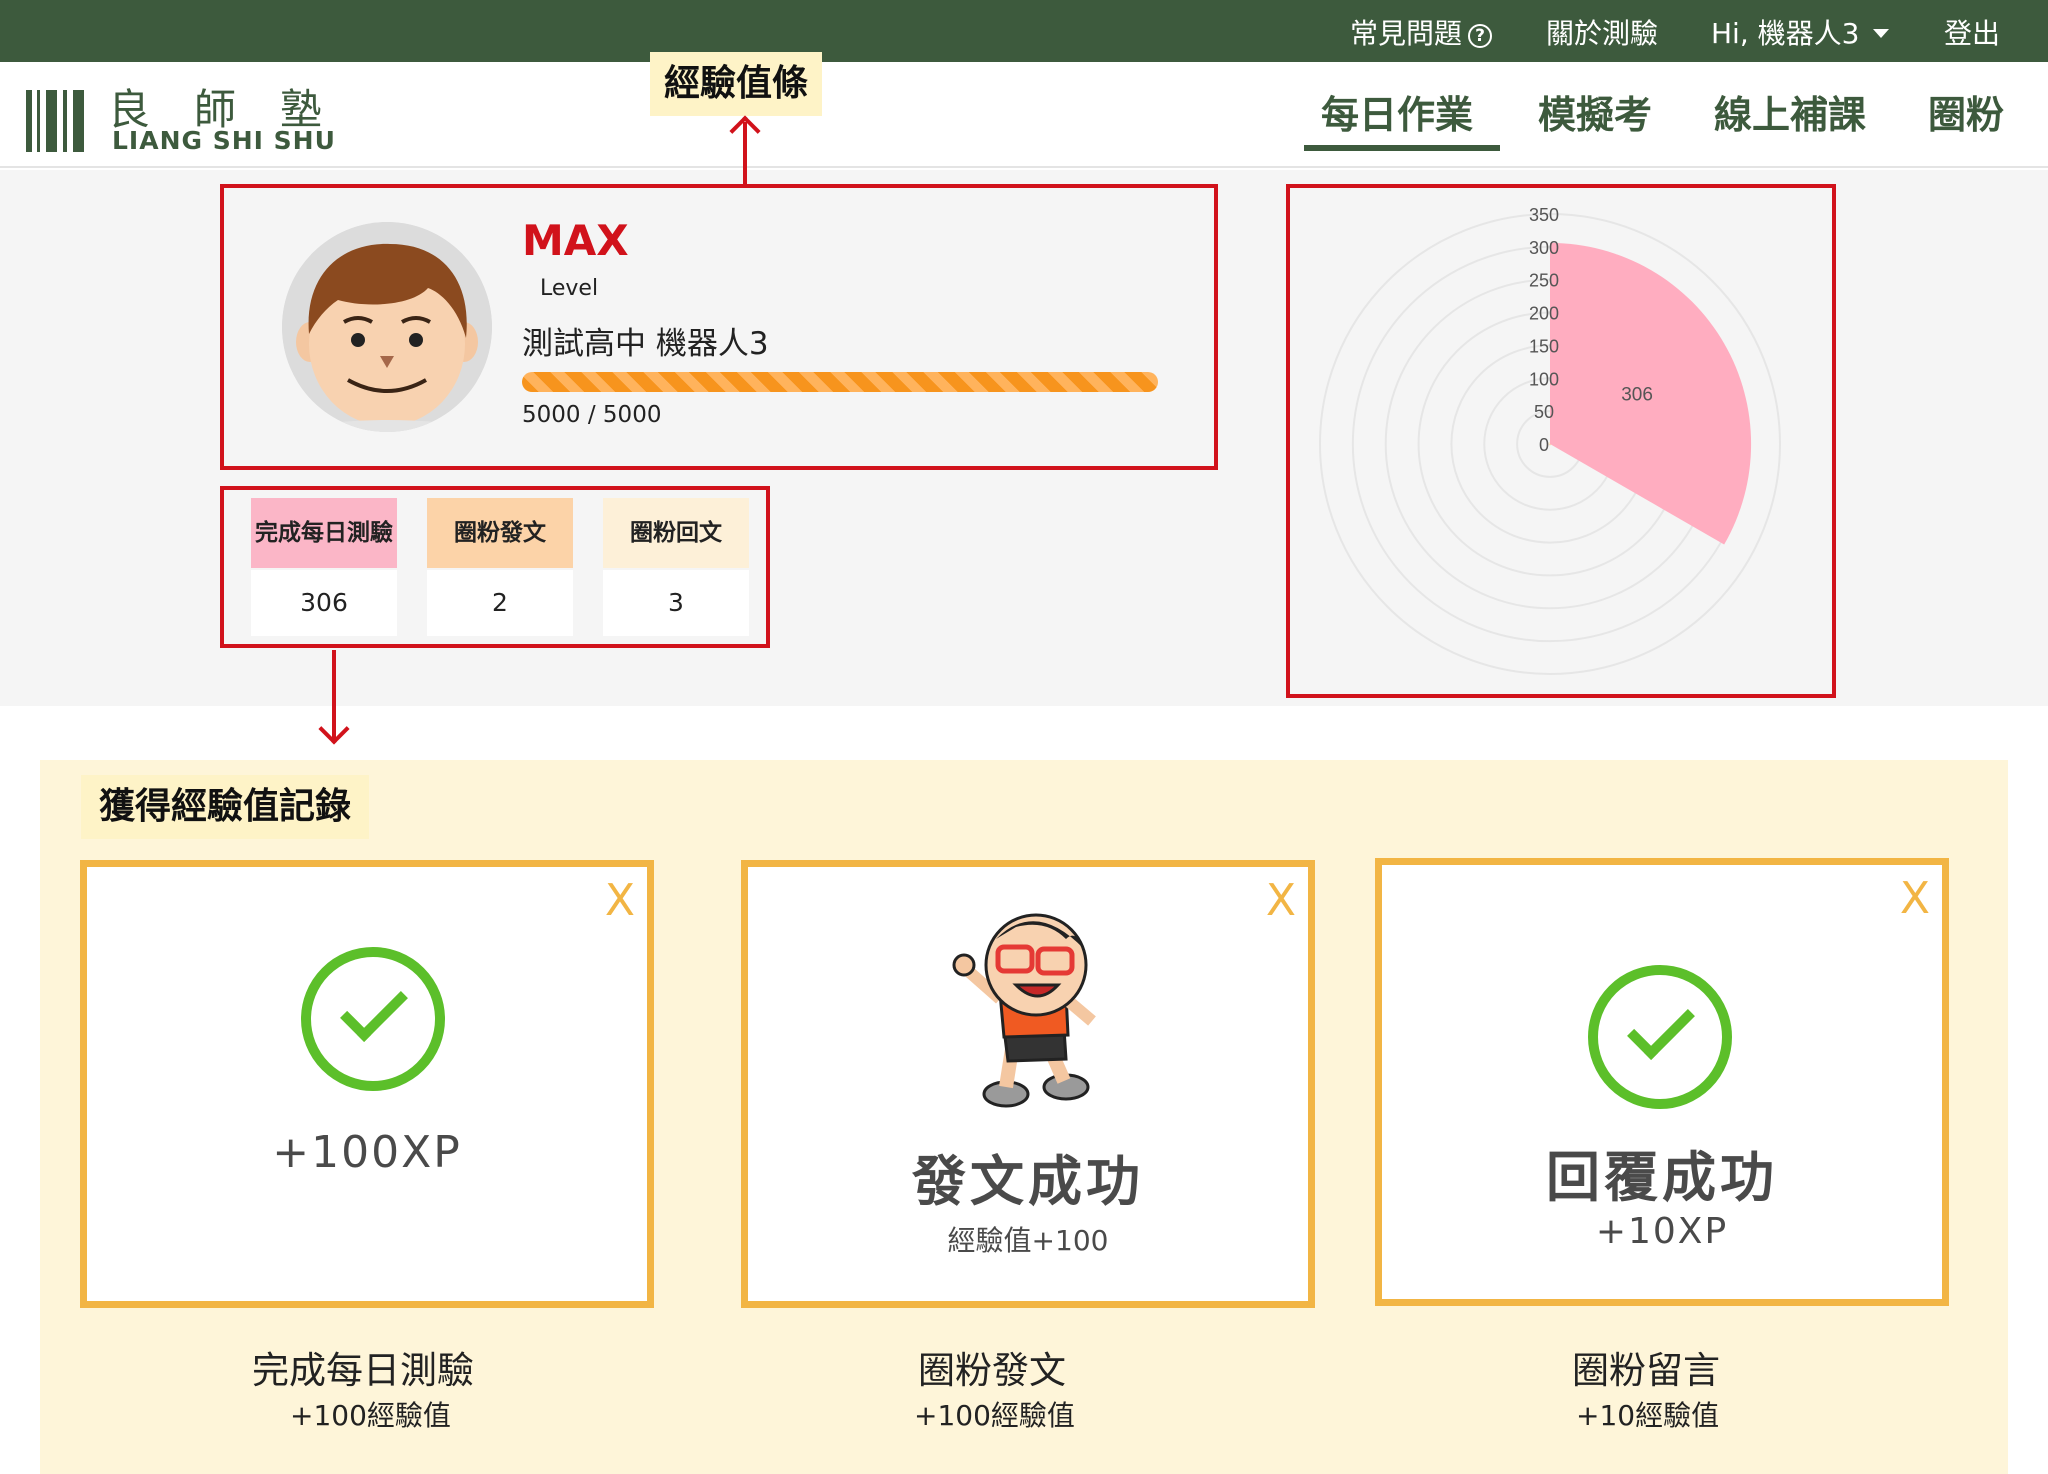 This screenshot has width=2048, height=1474. I want to click on top-bar: 常見問題? 關於測驗 Hi, 機器人3 登出, so click(1024, 31).